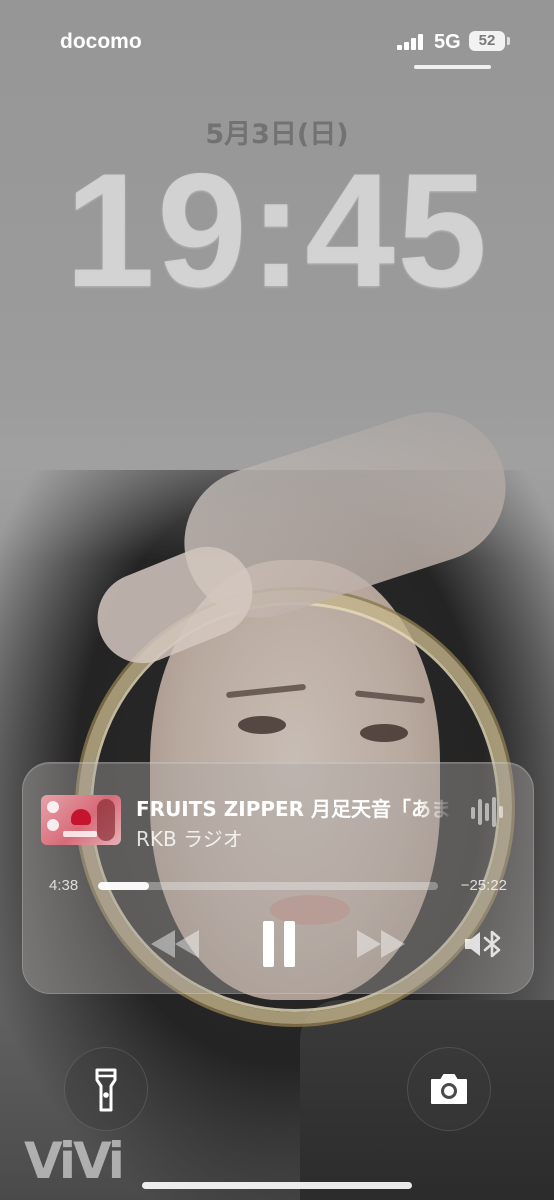  Describe the element at coordinates (277, 1185) in the screenshot. I see `home-indicator` at that location.